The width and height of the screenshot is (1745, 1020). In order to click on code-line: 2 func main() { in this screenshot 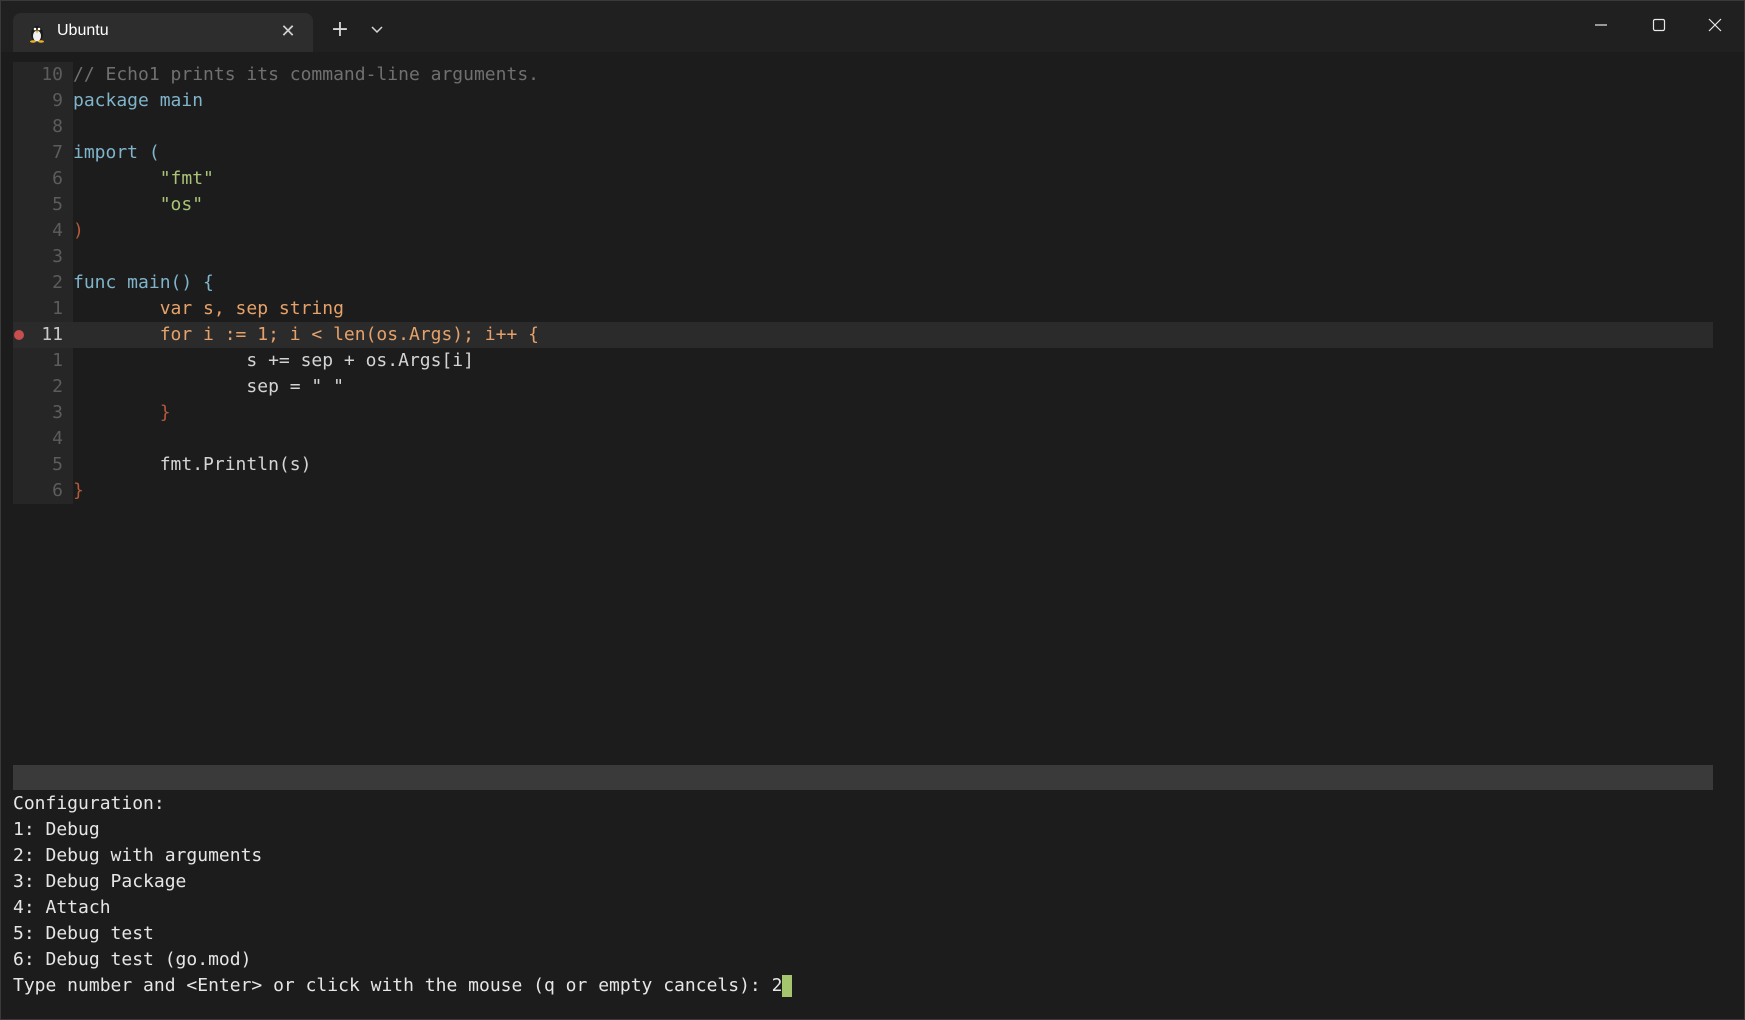, I will do `click(863, 283)`.